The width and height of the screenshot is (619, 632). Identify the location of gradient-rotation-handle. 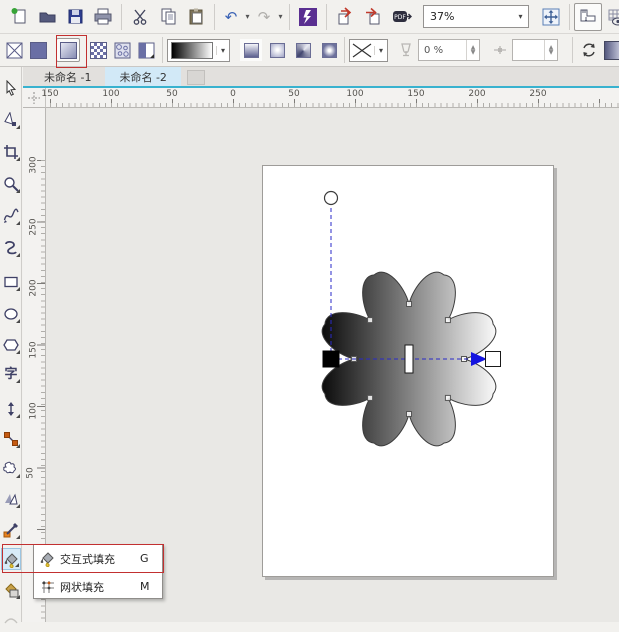
(331, 198).